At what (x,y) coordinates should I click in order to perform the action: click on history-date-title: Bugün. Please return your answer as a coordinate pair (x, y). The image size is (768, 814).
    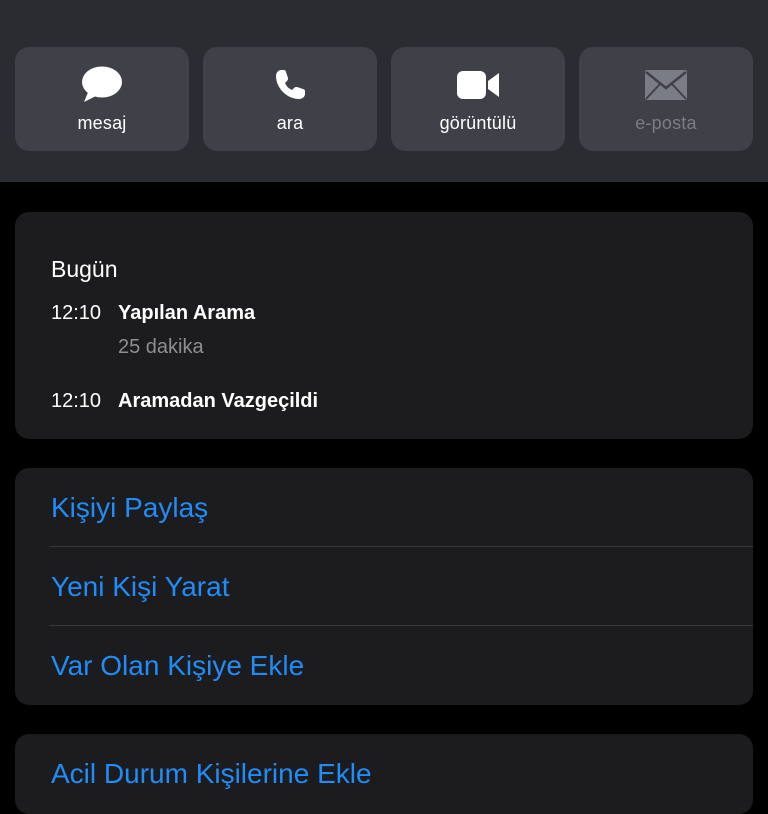
    Looking at the image, I should click on (84, 269).